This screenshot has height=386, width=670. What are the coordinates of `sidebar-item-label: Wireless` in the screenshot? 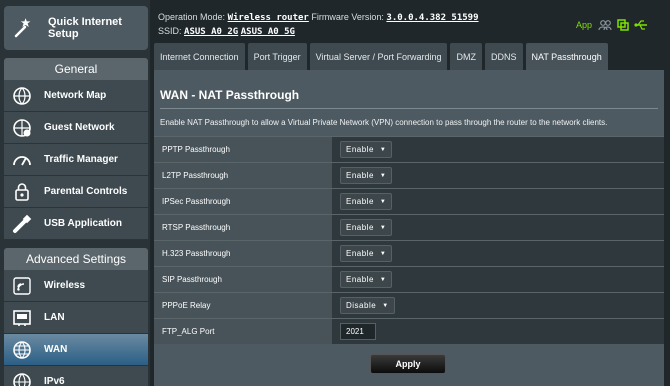 It's located at (65, 285).